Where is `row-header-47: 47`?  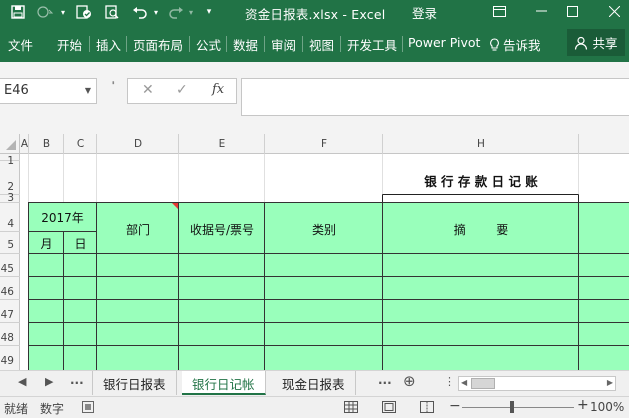 row-header-47: 47 is located at coordinates (8, 315).